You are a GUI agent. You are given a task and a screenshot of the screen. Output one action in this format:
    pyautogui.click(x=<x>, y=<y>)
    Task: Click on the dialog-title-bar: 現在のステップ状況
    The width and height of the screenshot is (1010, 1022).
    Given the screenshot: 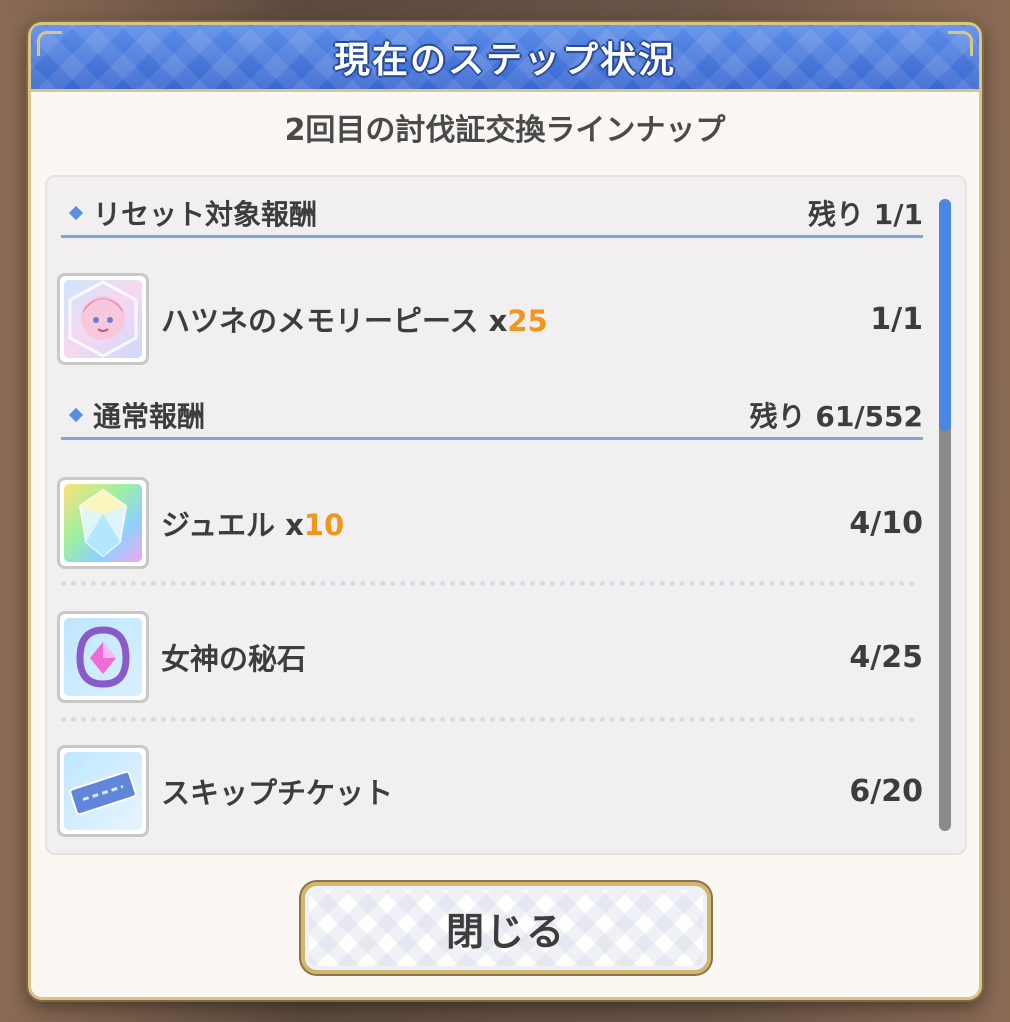 What is the action you would take?
    pyautogui.click(x=505, y=58)
    